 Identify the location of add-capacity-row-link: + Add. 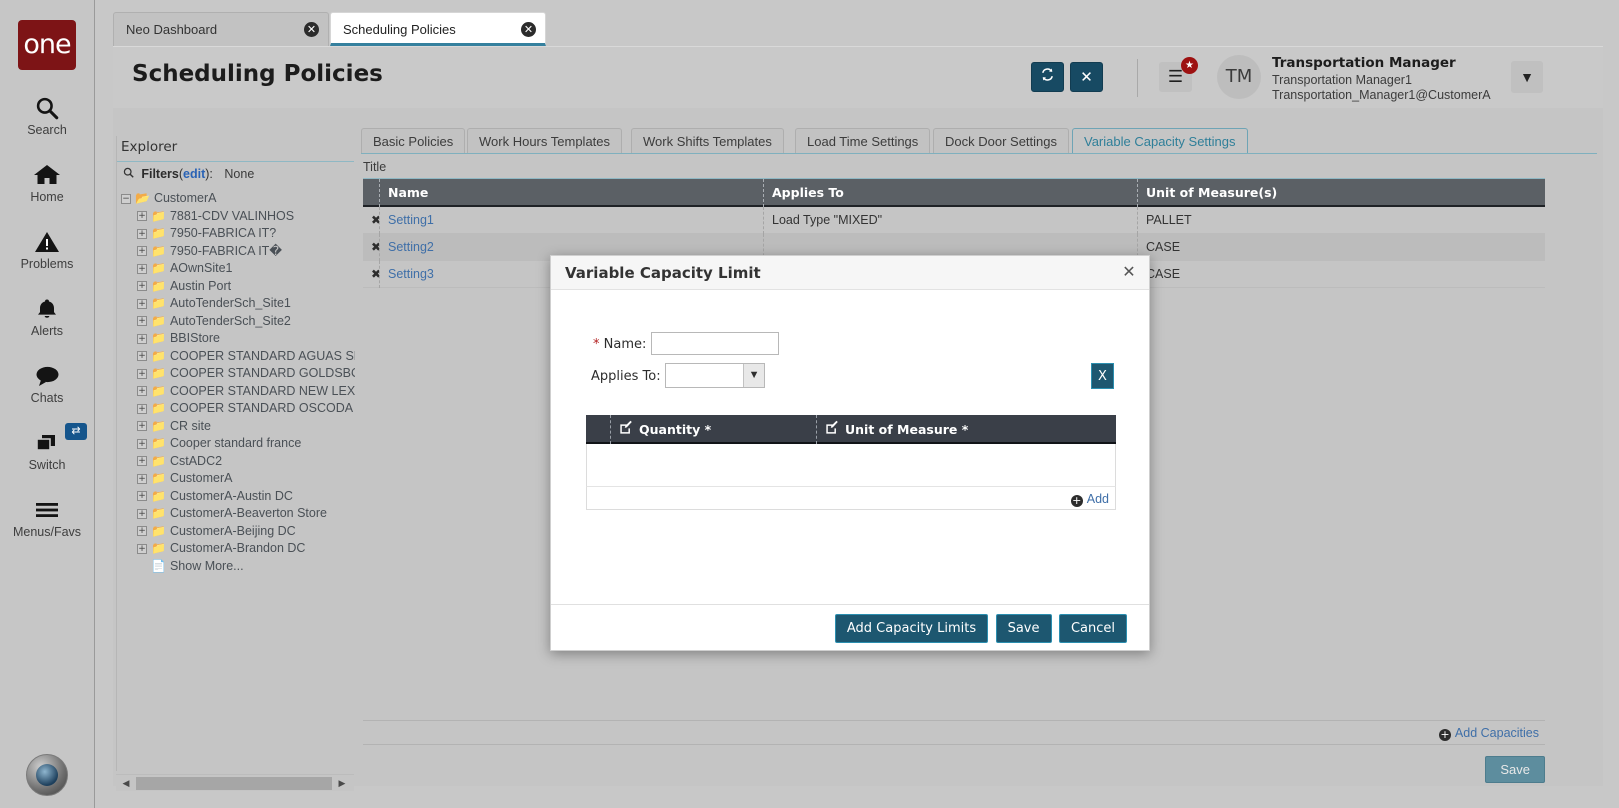
(1092, 499).